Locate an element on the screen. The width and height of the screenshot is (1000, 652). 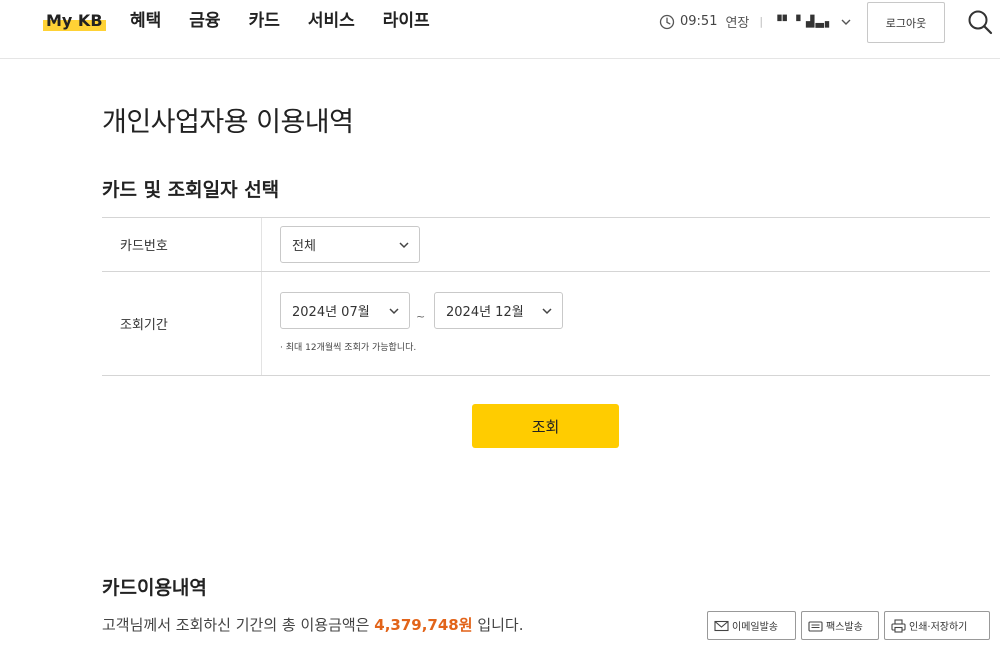
card-label: 카드번호 is located at coordinates (182, 244).